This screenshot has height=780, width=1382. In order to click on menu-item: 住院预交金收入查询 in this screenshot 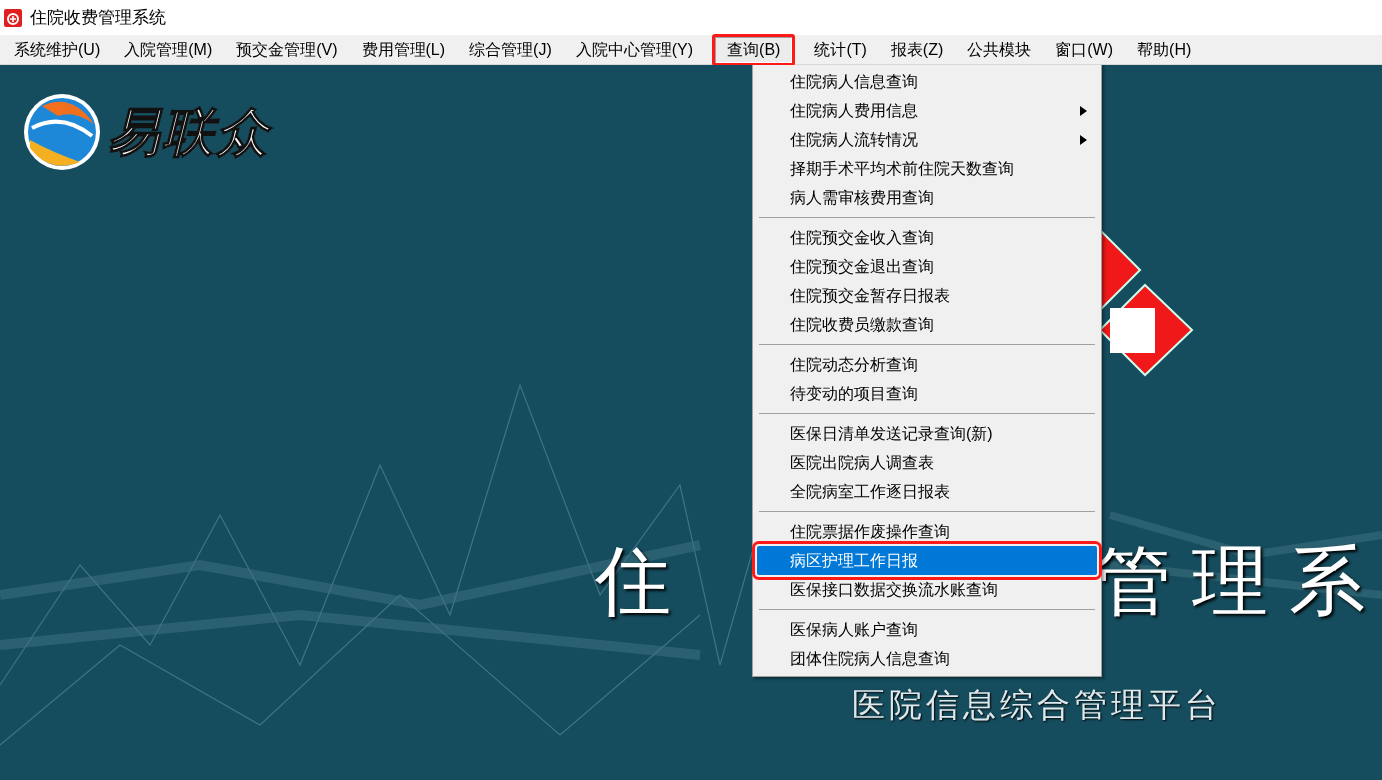, I will do `click(927, 237)`.